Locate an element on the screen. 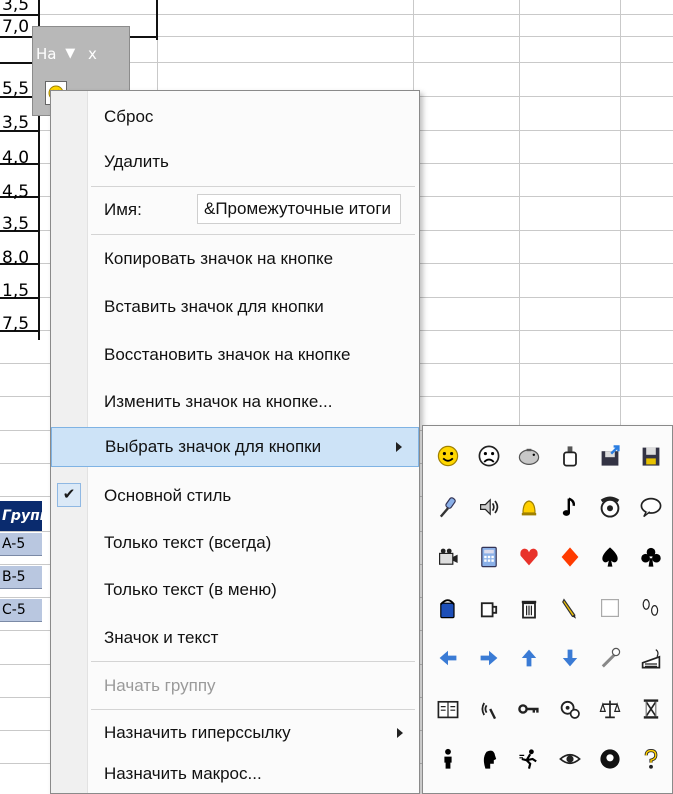 This screenshot has height=794, width=673. menu-item-label: Начать группу is located at coordinates (160, 685).